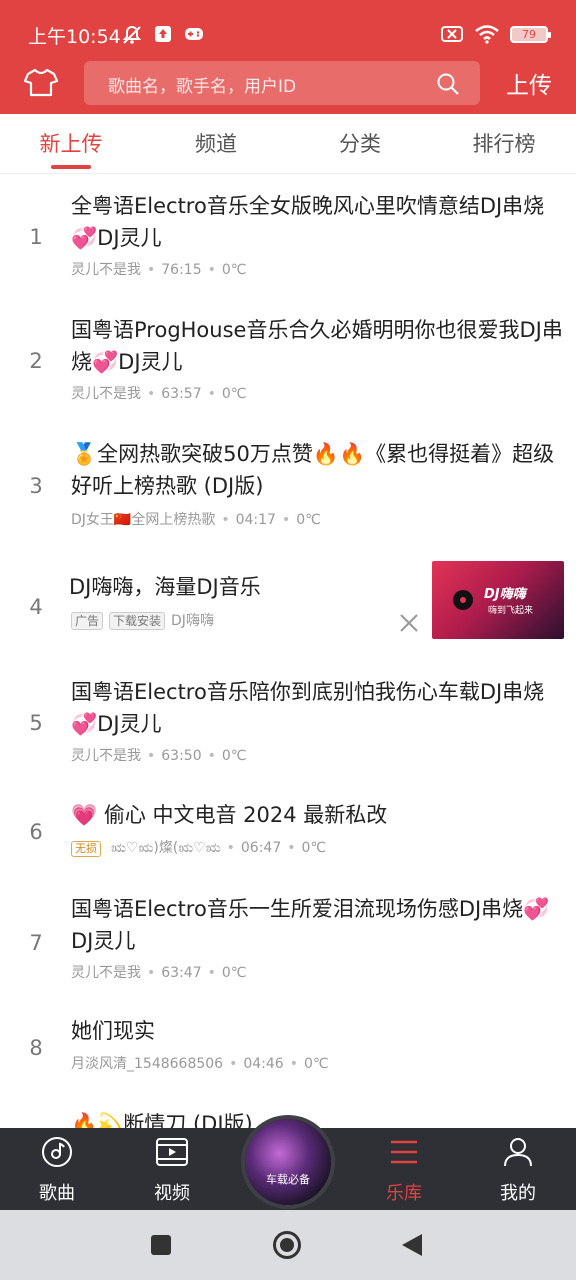 Image resolution: width=576 pixels, height=1280 pixels. I want to click on song-duration: 63:50, so click(181, 756).